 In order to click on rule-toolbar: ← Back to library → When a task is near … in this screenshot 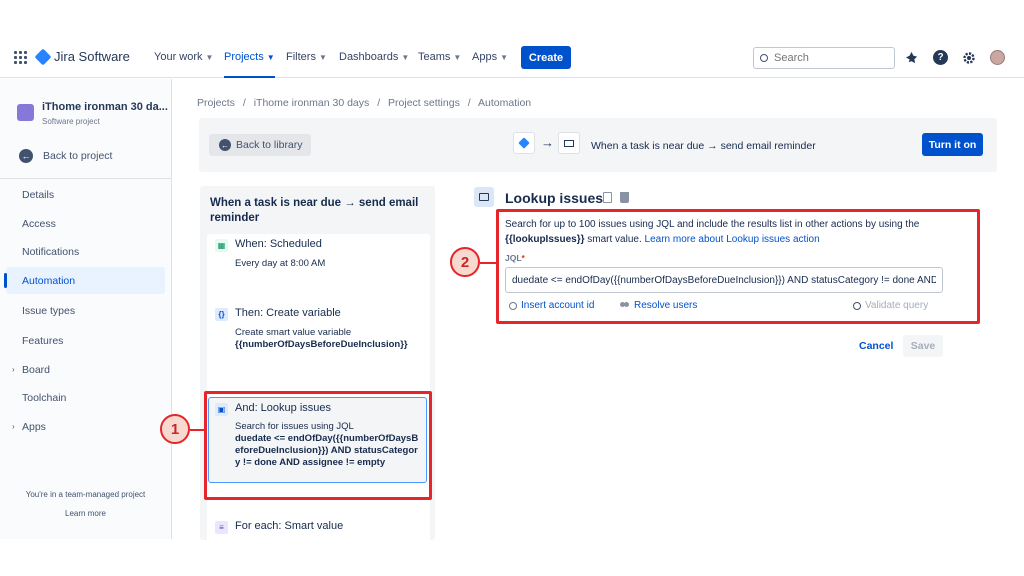, I will do `click(598, 145)`.